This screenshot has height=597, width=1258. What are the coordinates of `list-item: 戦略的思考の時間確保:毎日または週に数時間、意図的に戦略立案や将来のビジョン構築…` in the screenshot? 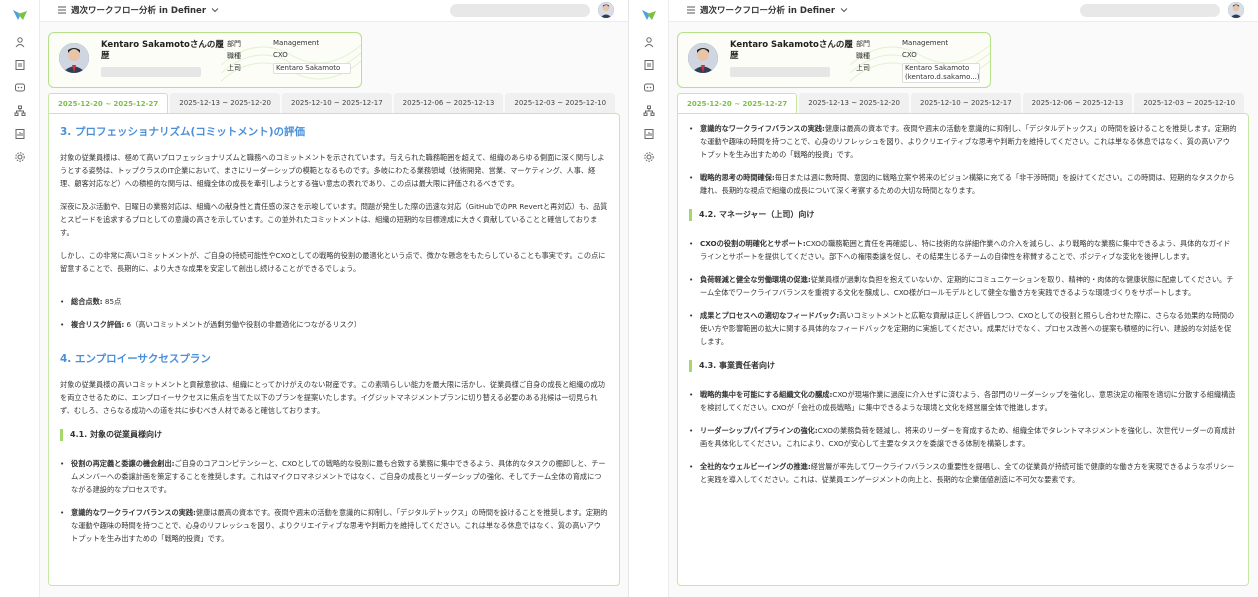 It's located at (963, 184).